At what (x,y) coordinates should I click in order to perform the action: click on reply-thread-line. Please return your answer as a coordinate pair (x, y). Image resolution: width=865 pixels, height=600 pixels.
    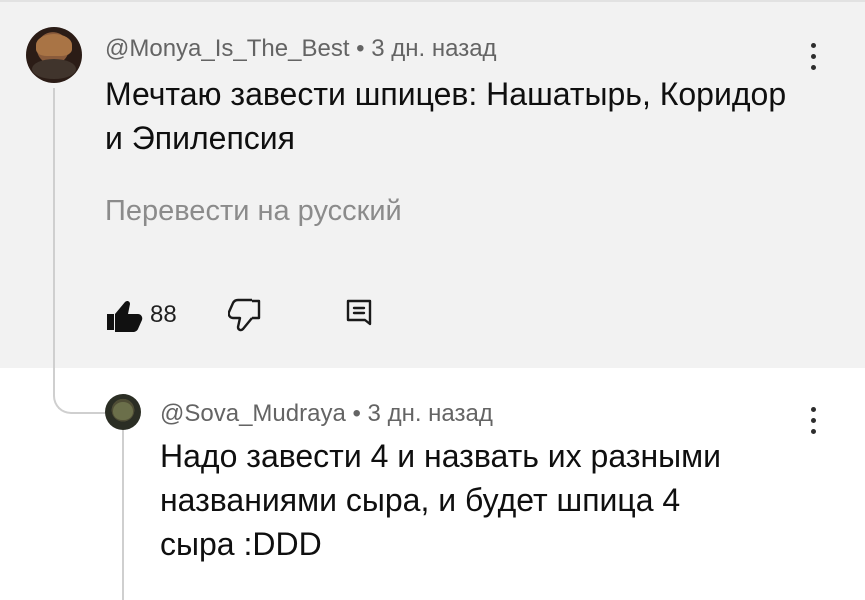
    Looking at the image, I should click on (123, 515).